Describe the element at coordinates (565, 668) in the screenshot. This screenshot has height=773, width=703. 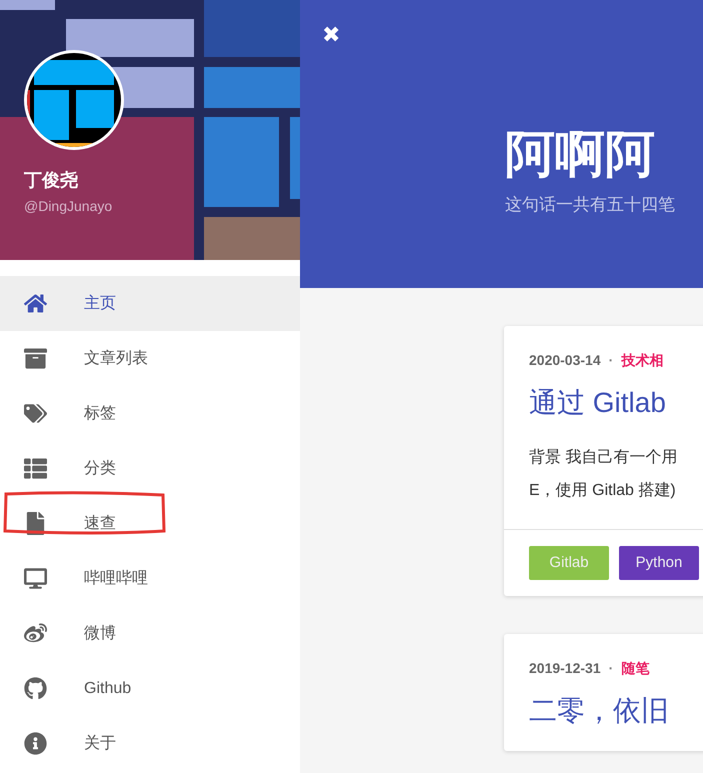
I see `post-date: 2019-12-31` at that location.